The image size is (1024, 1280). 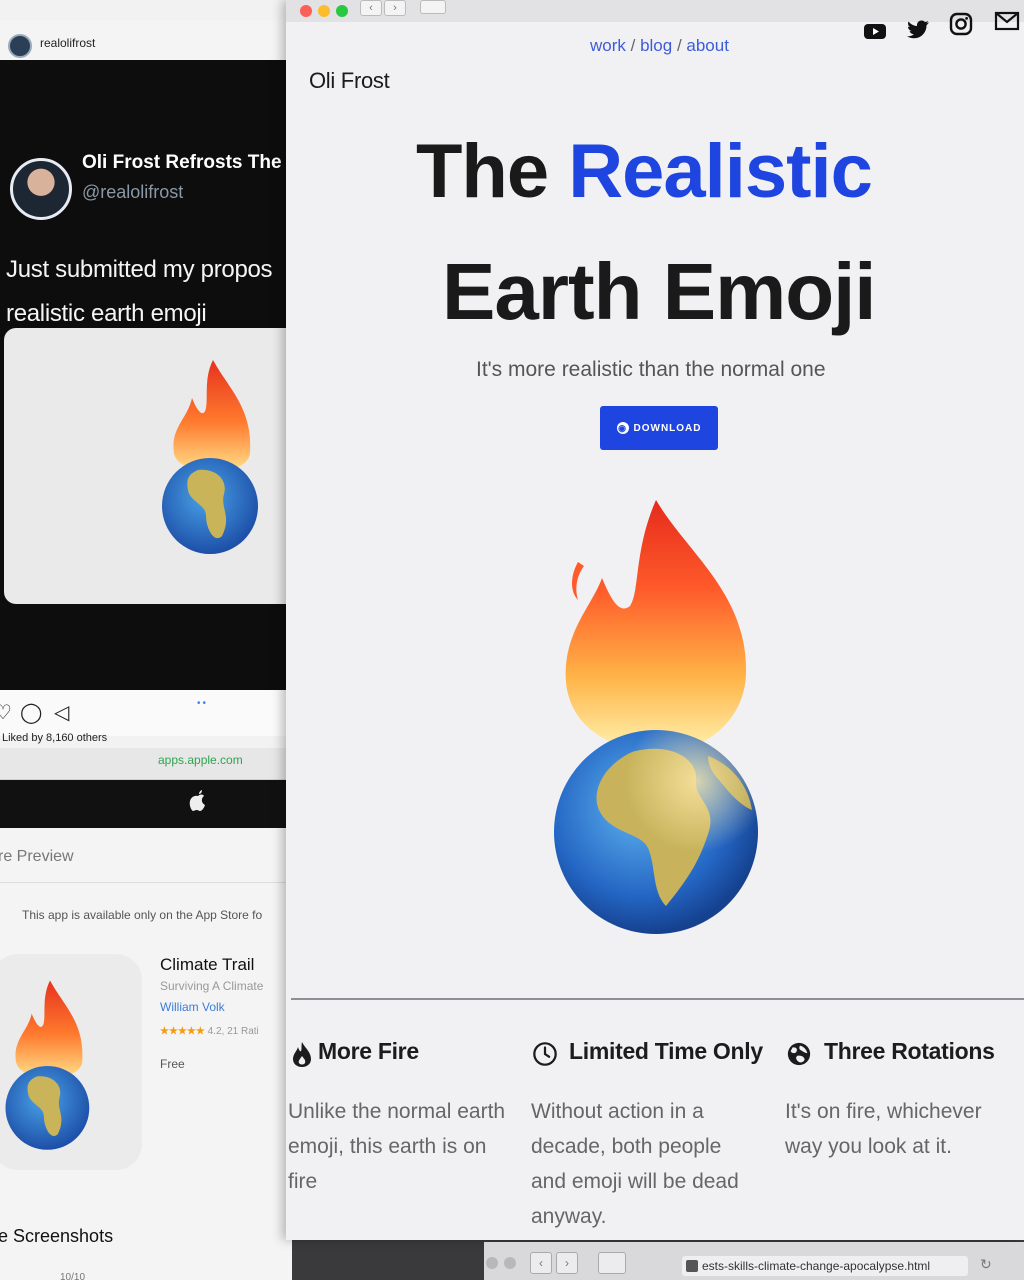 I want to click on store-header, so click(x=146, y=804).